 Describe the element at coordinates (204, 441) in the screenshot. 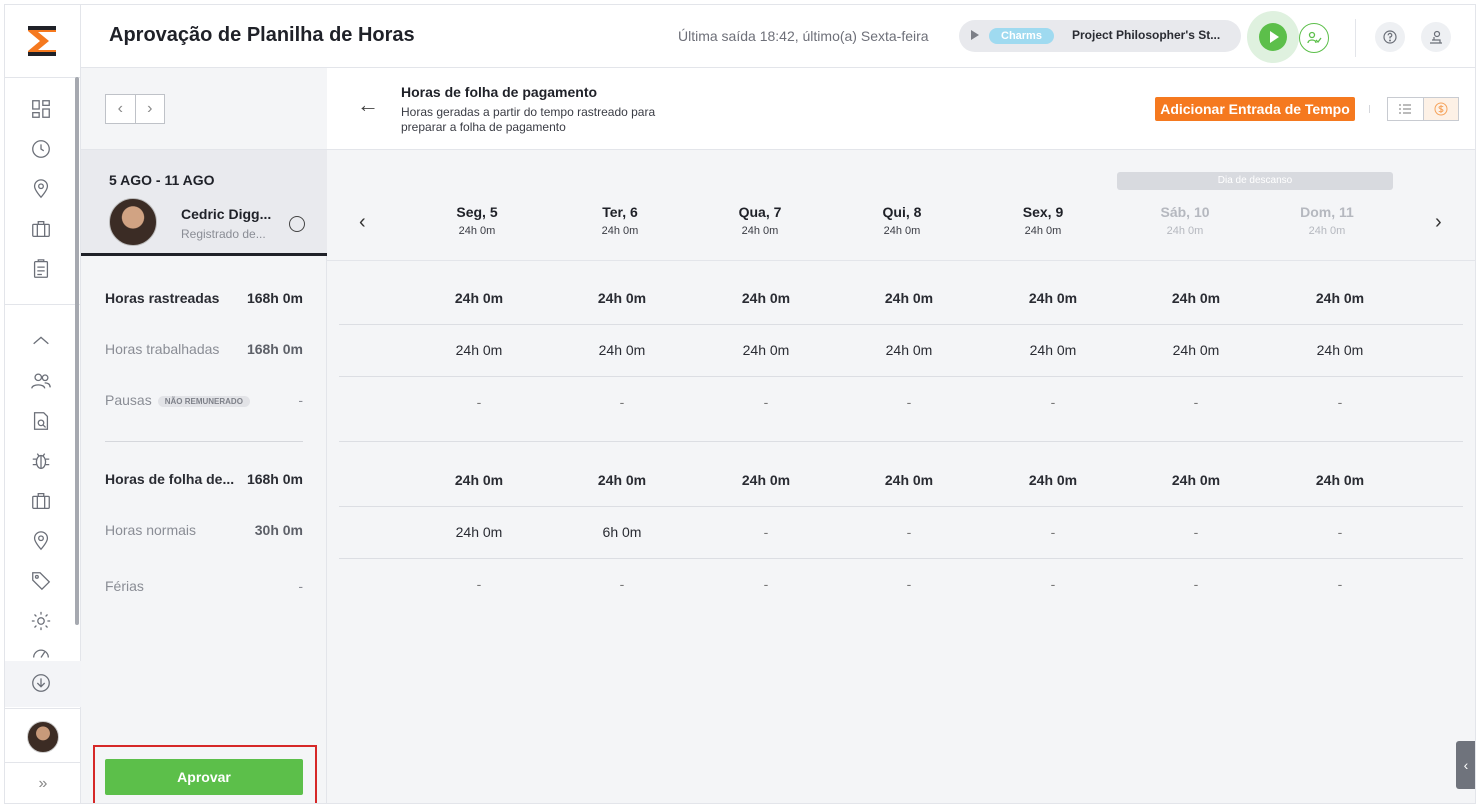

I see `summary-divider` at that location.